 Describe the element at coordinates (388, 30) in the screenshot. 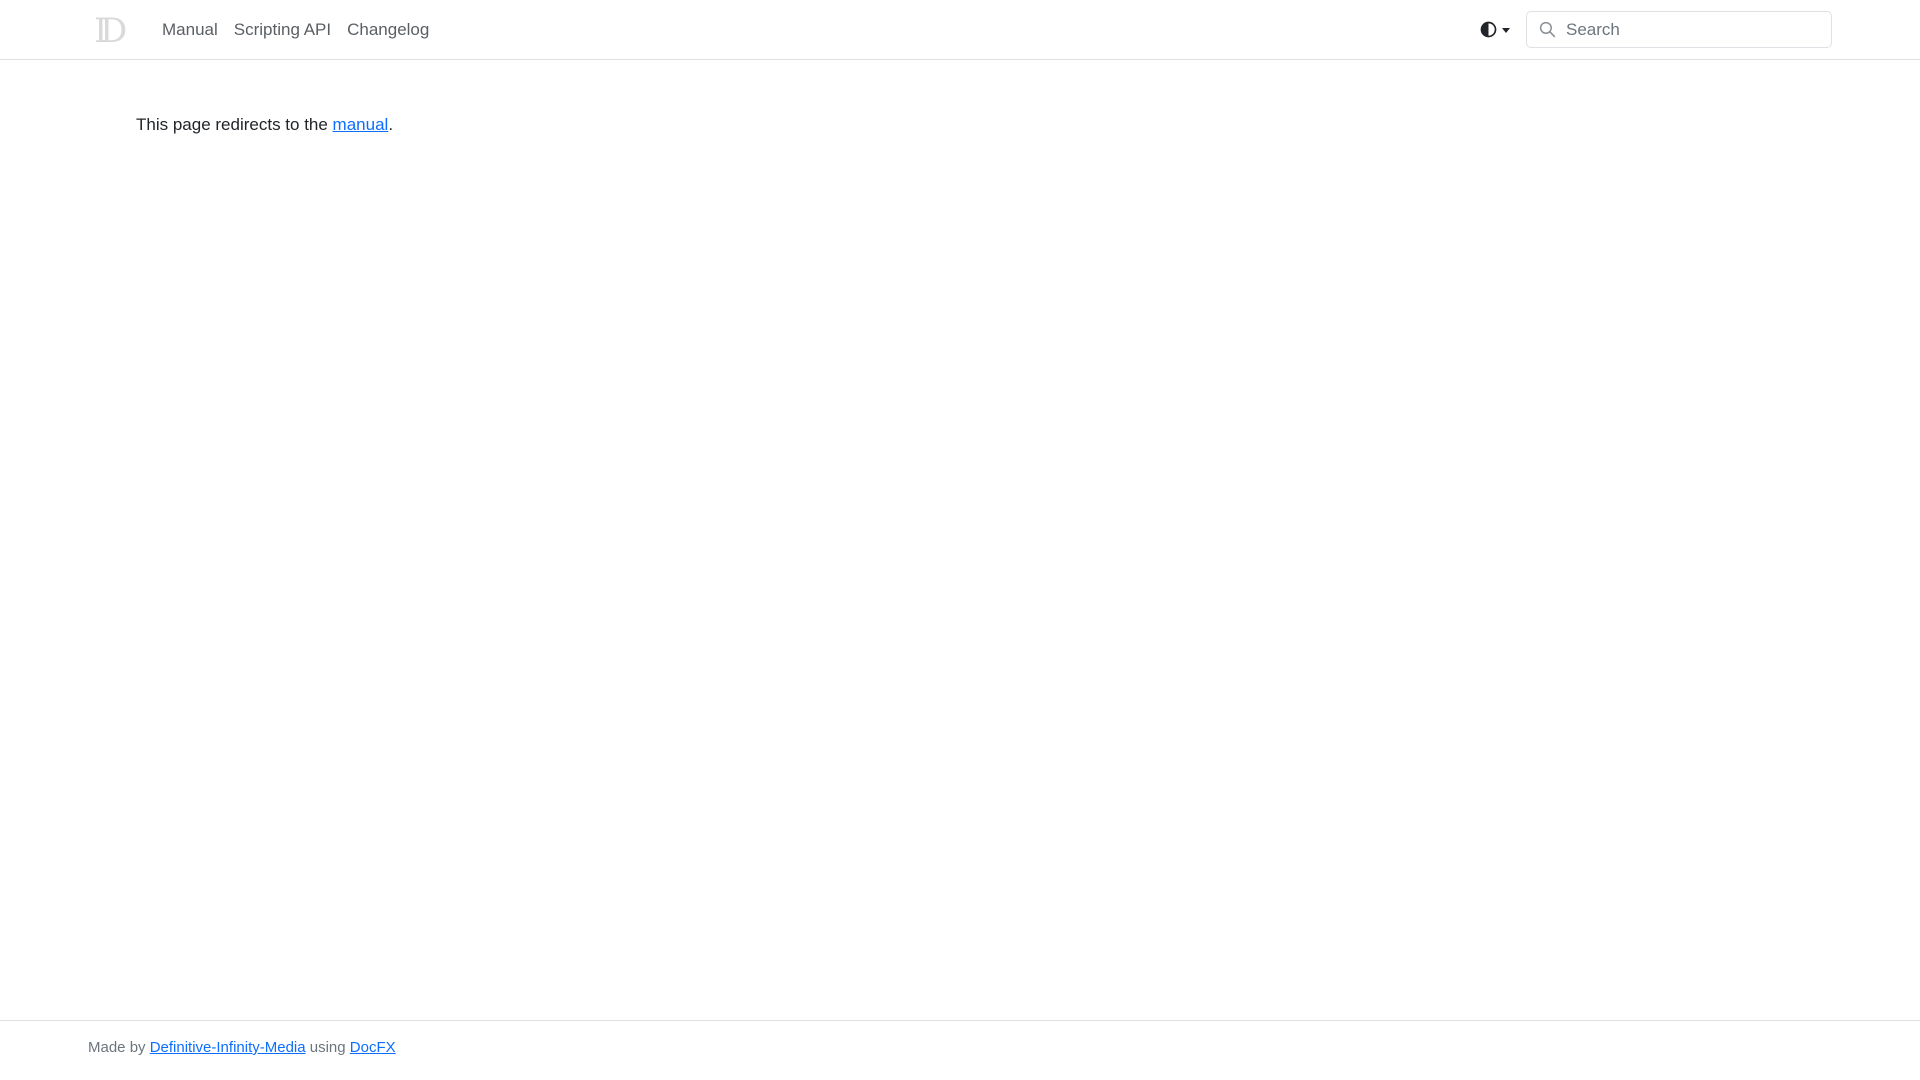

I see `nav-item-changelog: Changelog` at that location.